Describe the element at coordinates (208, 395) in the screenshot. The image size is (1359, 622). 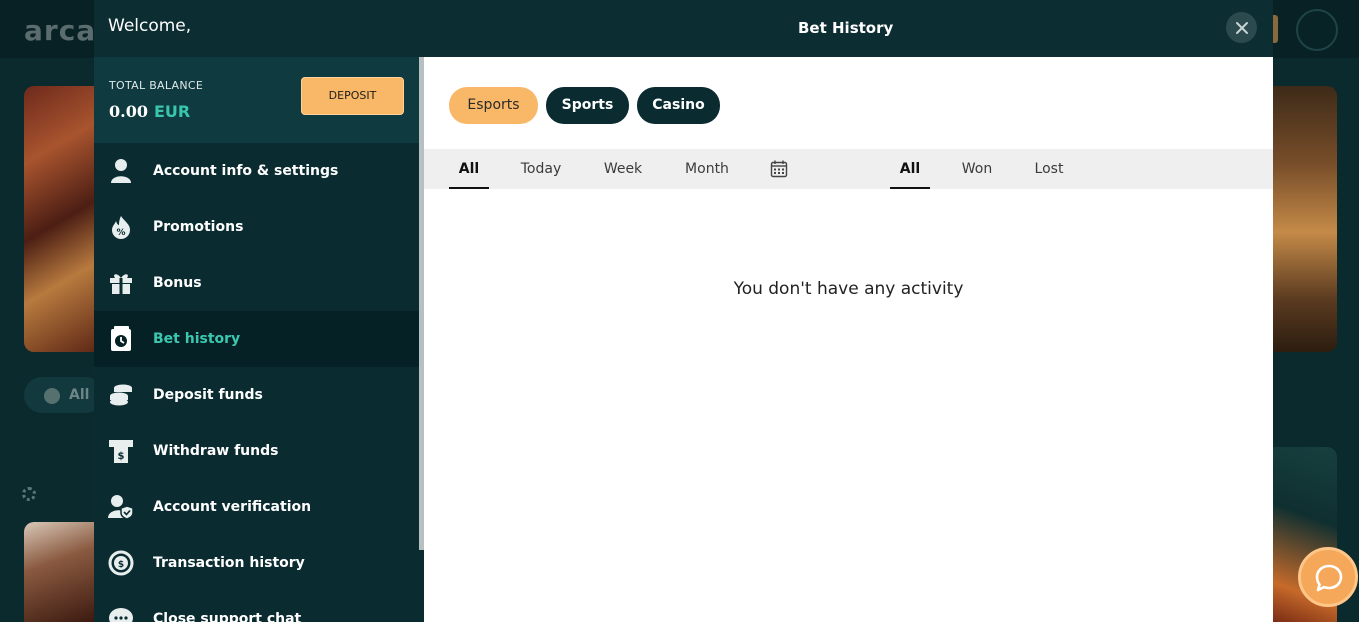
I see `sidebar-item-label: Deposit funds` at that location.